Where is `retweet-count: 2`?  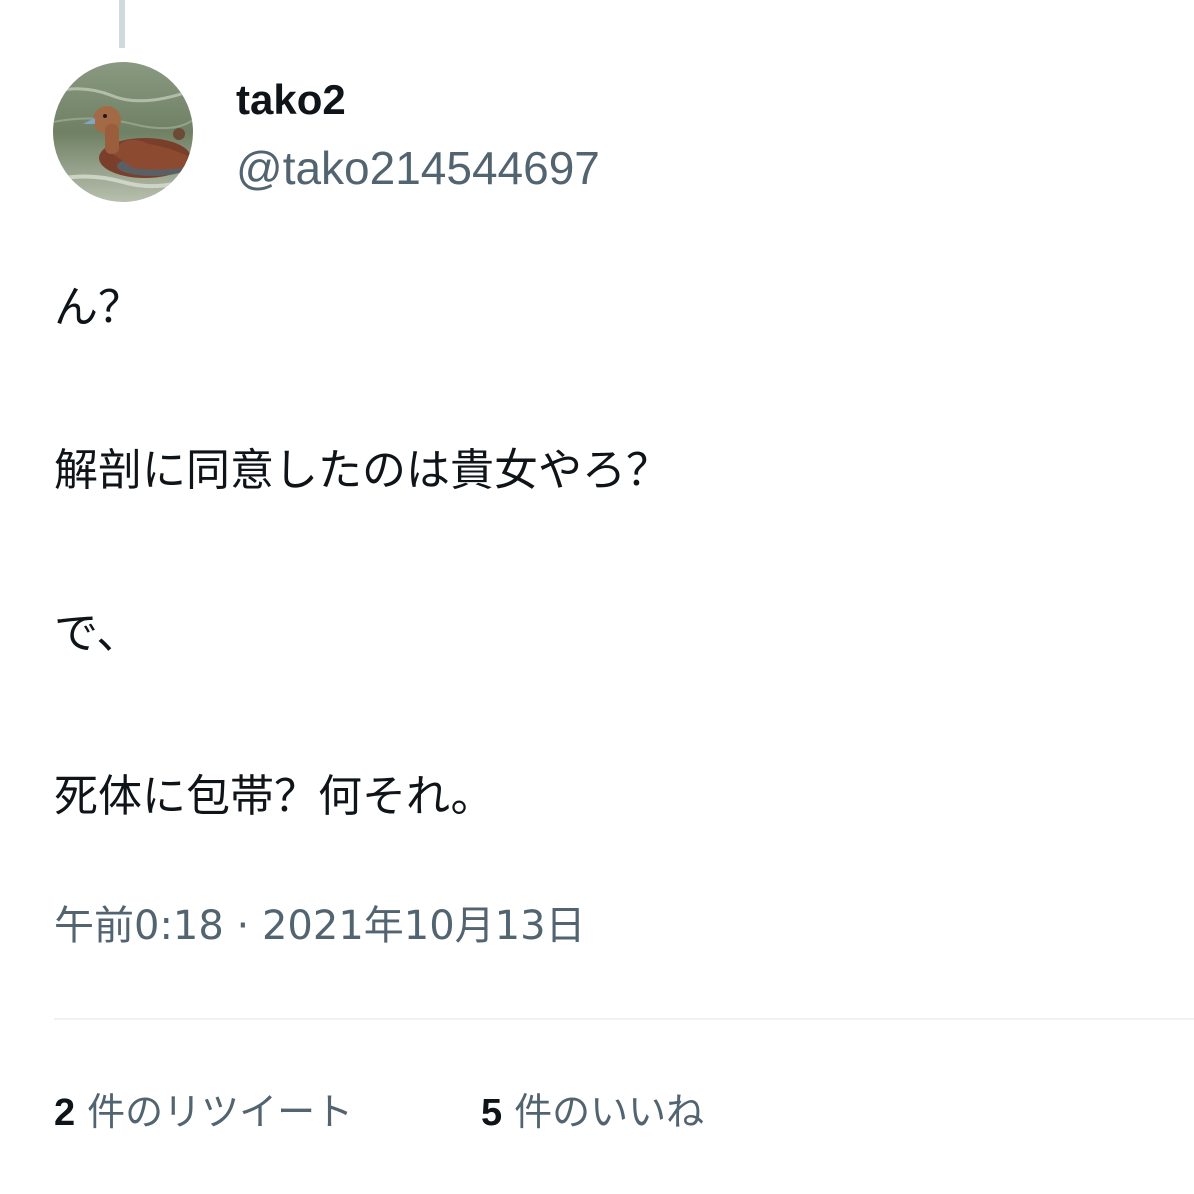 retweet-count: 2 is located at coordinates (65, 1113).